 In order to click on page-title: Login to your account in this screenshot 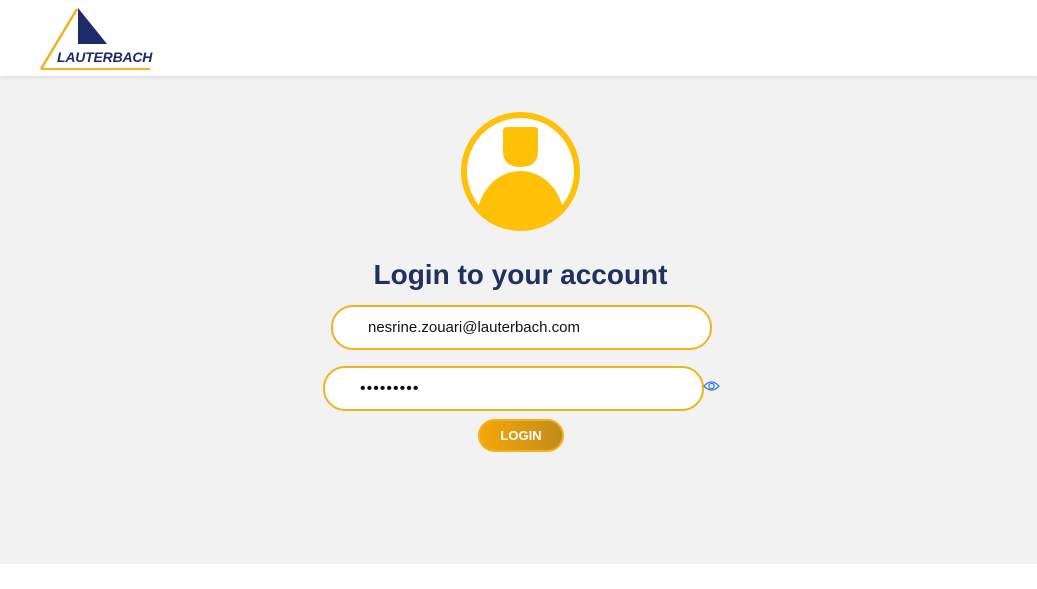, I will do `click(520, 274)`.